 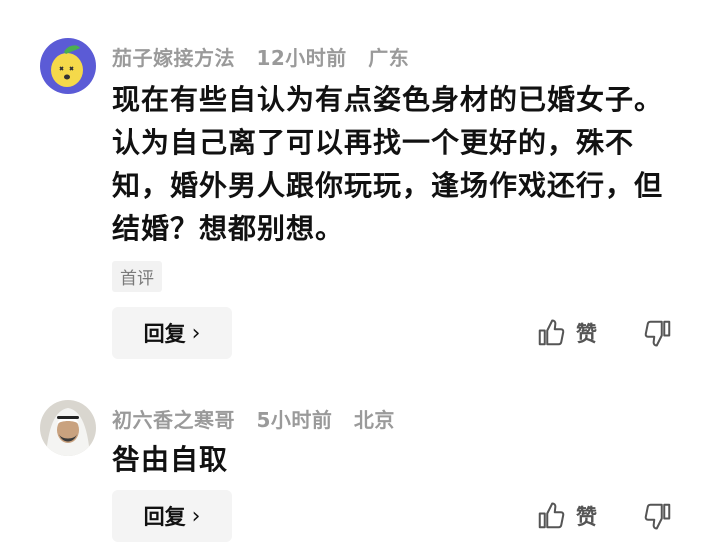 I want to click on first-comment-badge: 首评, so click(x=137, y=276).